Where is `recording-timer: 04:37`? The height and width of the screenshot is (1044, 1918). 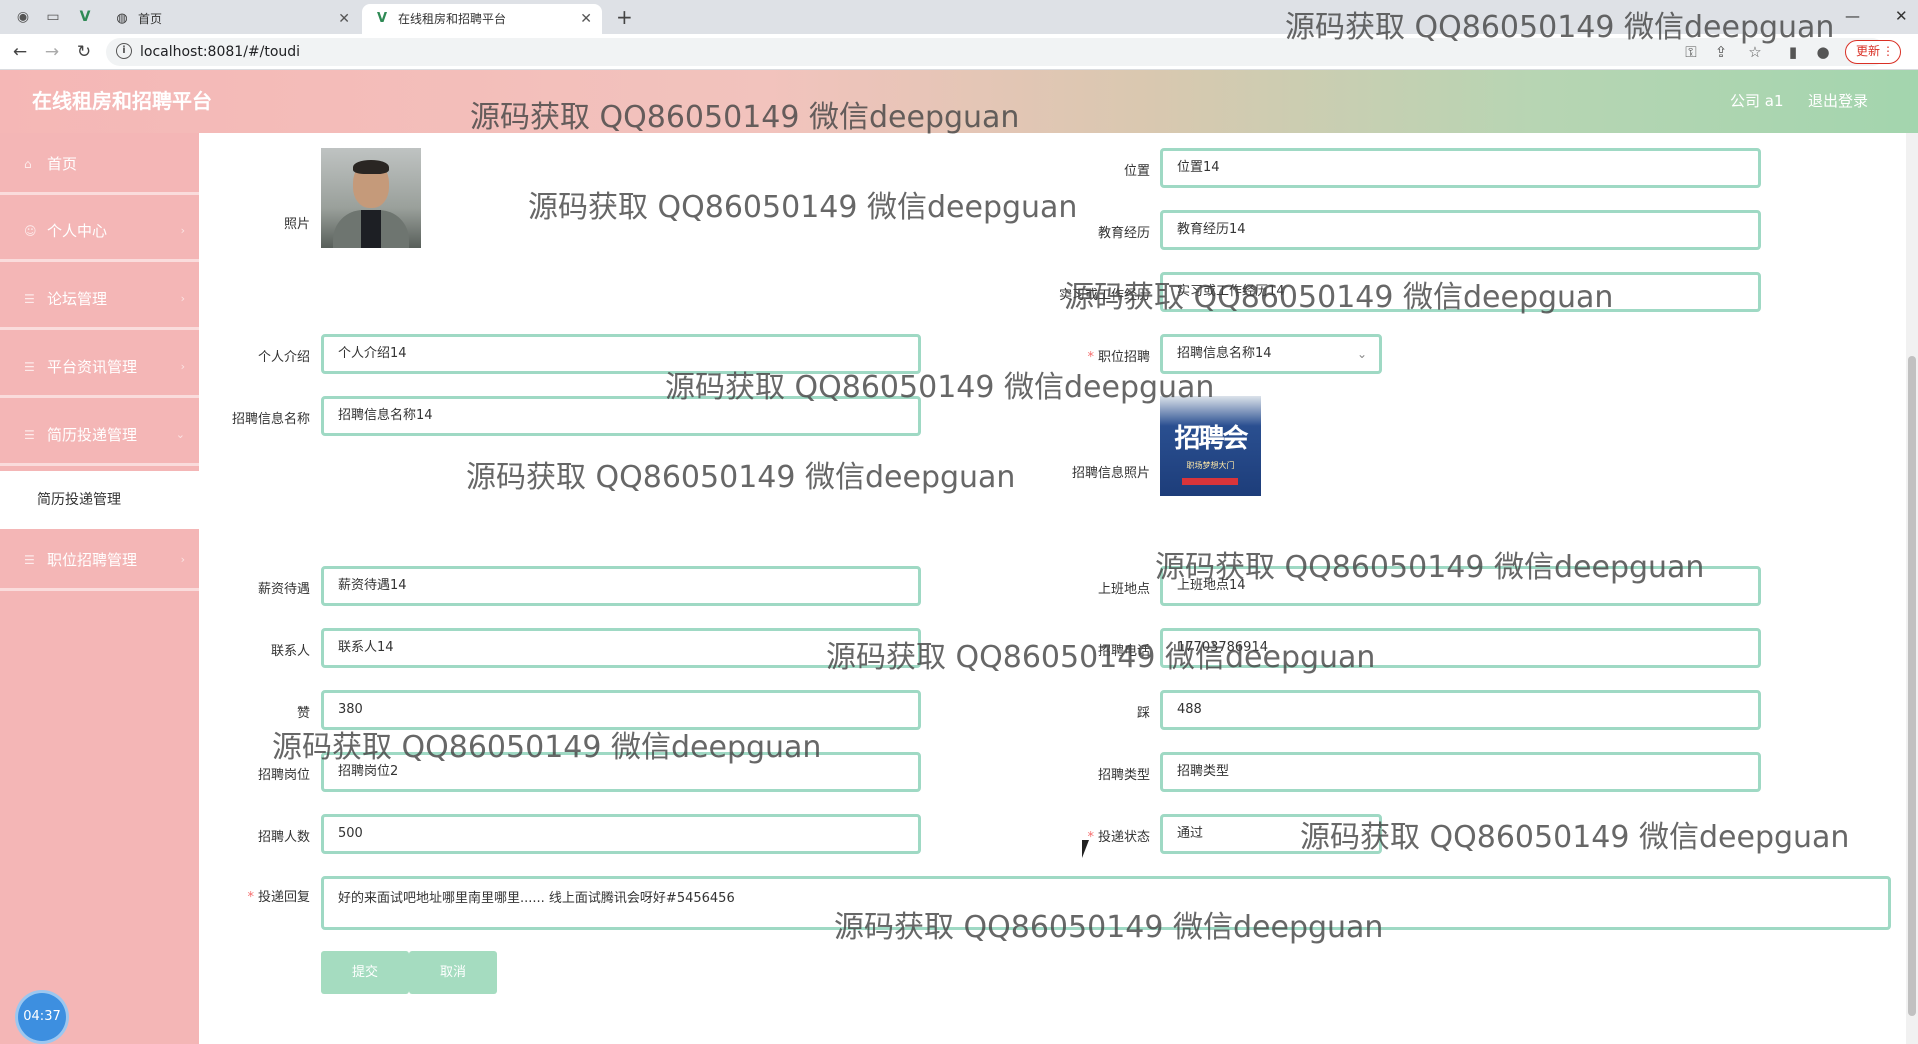 recording-timer: 04:37 is located at coordinates (42, 1017).